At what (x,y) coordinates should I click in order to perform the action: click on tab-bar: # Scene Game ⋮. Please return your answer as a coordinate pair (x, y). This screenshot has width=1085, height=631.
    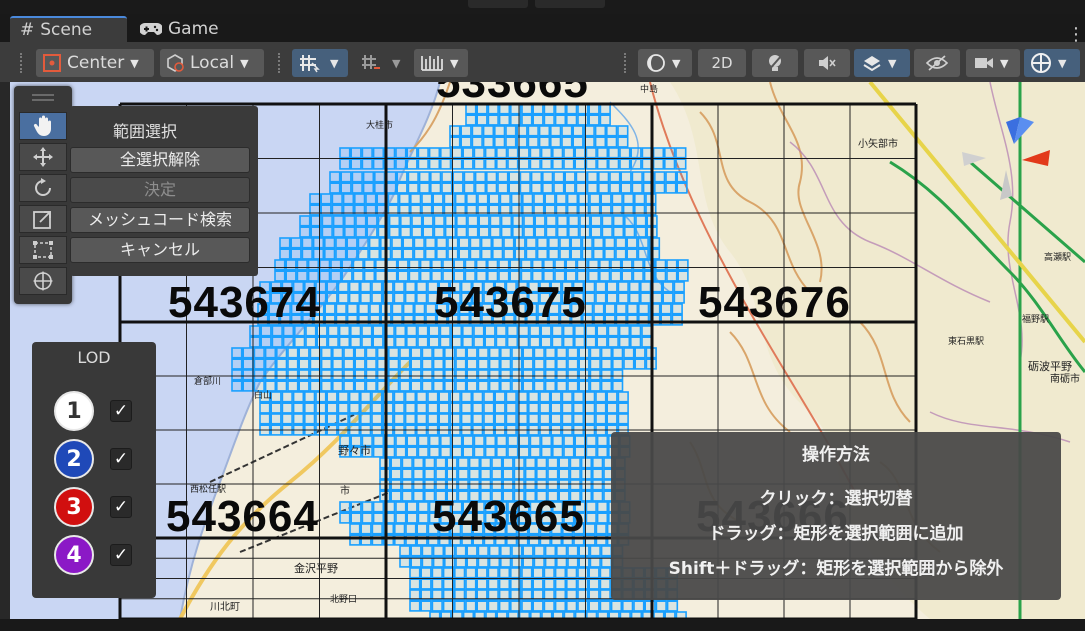
    Looking at the image, I should click on (542, 29).